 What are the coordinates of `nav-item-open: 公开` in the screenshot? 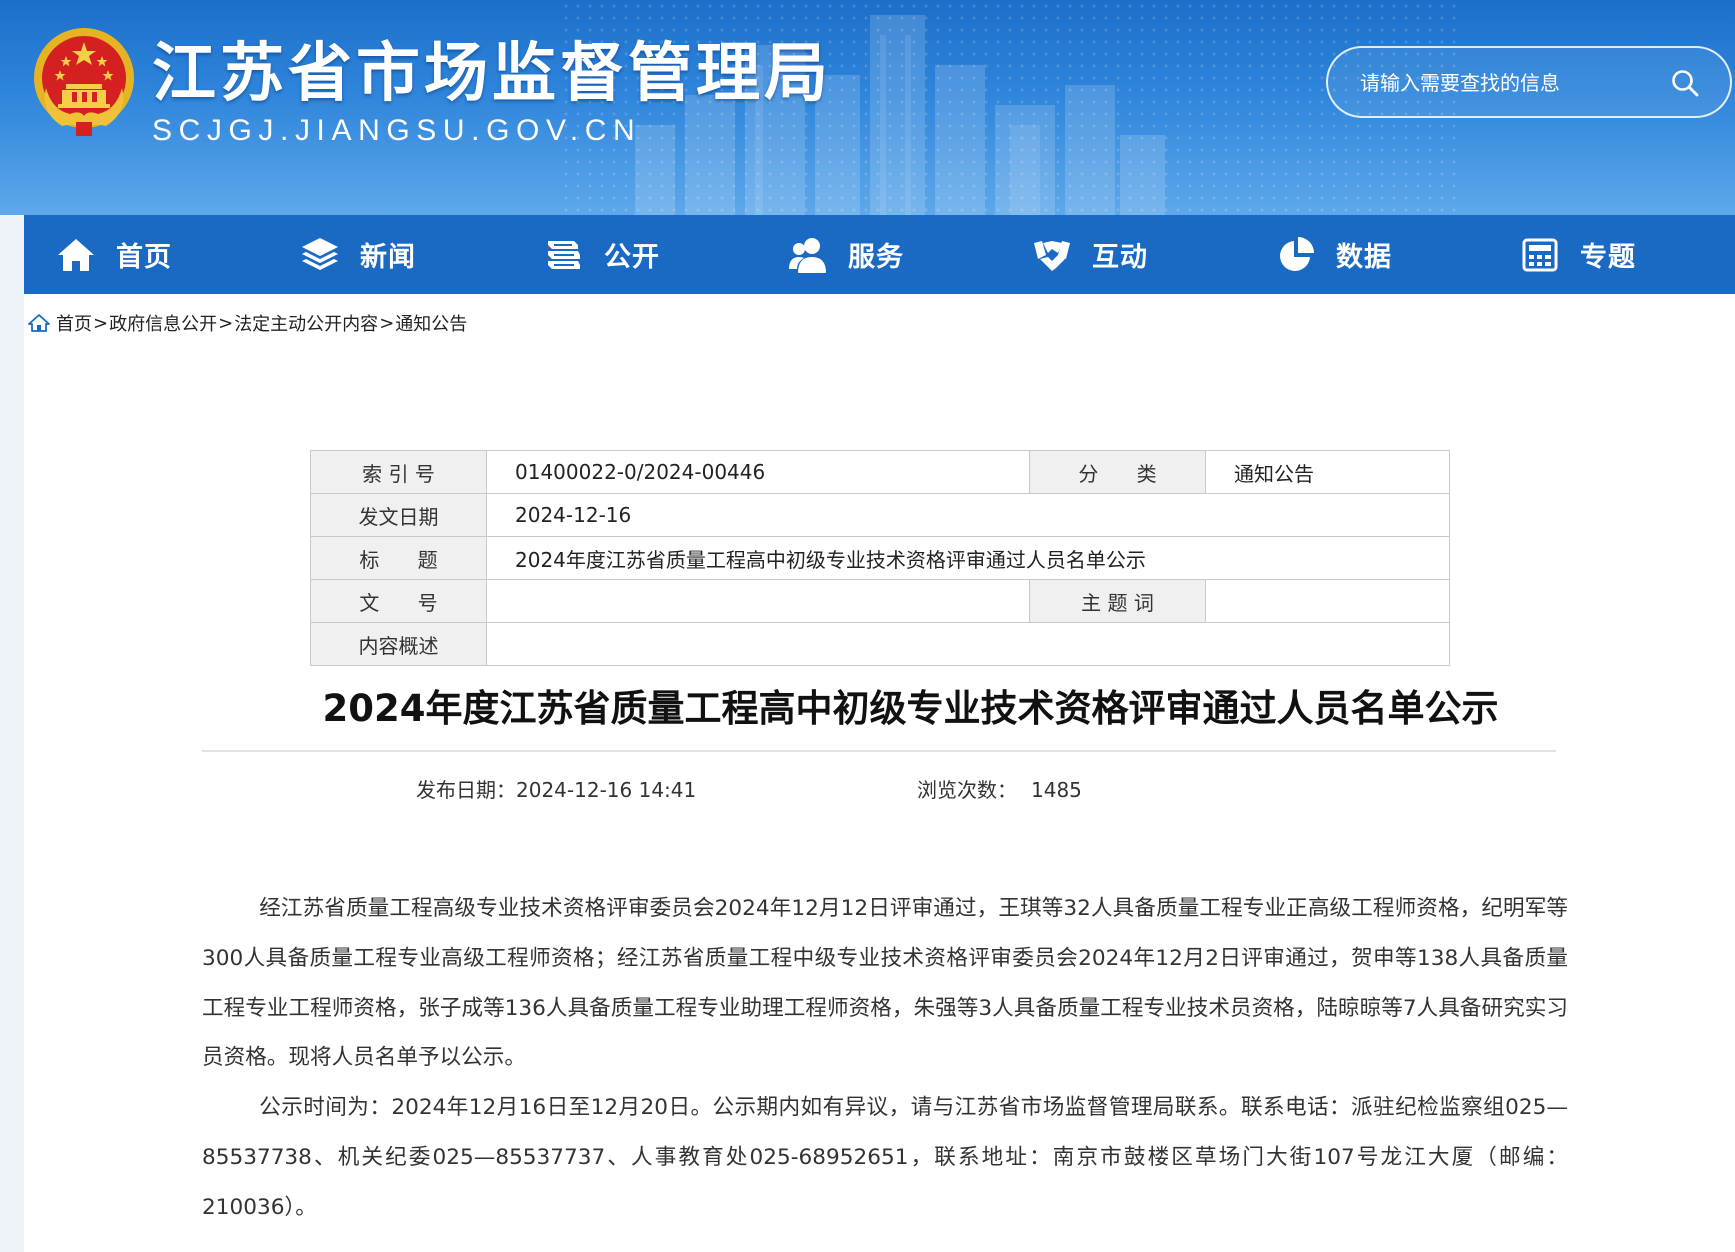 It's located at (634, 254).